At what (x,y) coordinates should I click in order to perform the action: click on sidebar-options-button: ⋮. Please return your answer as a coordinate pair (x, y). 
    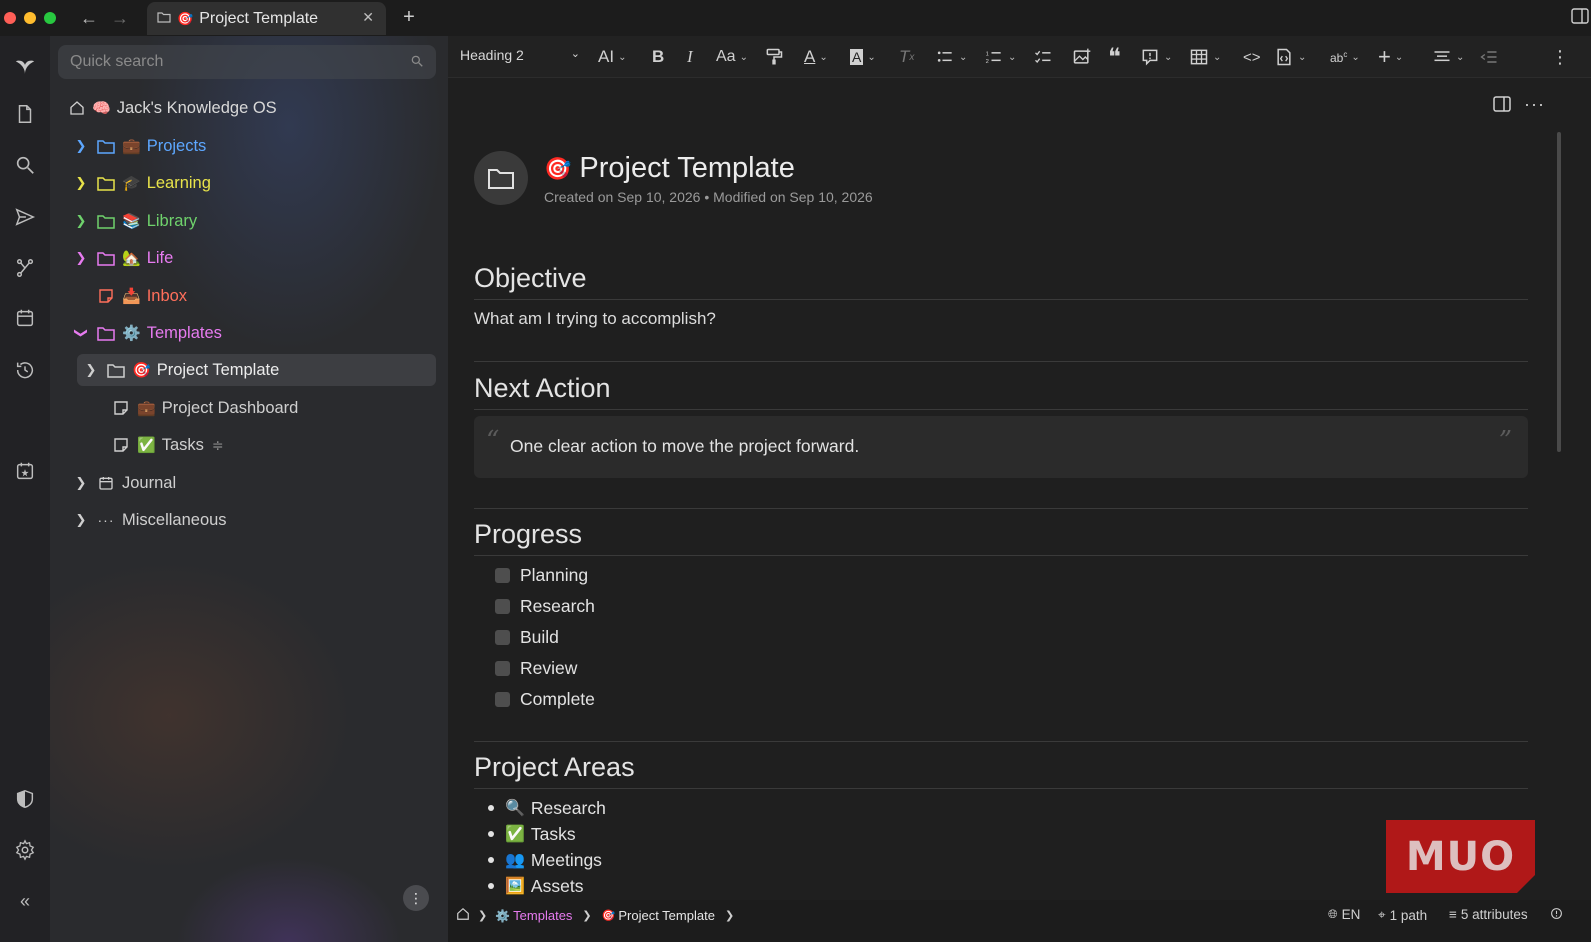
    Looking at the image, I should click on (416, 898).